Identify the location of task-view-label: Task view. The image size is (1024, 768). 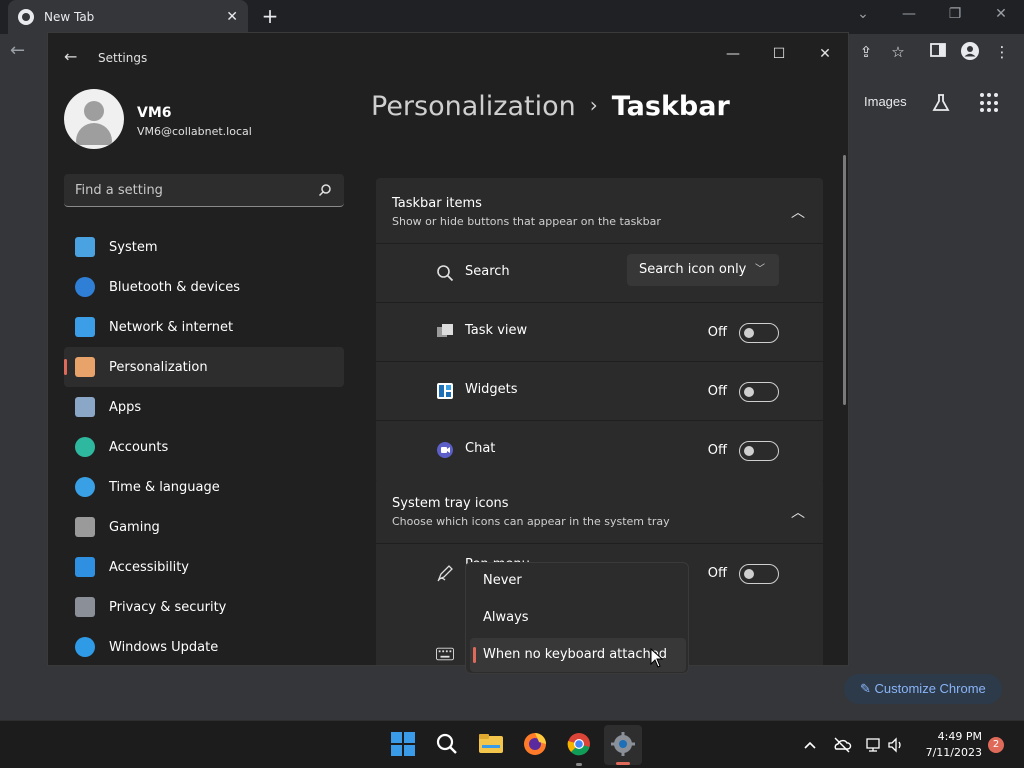
(496, 330).